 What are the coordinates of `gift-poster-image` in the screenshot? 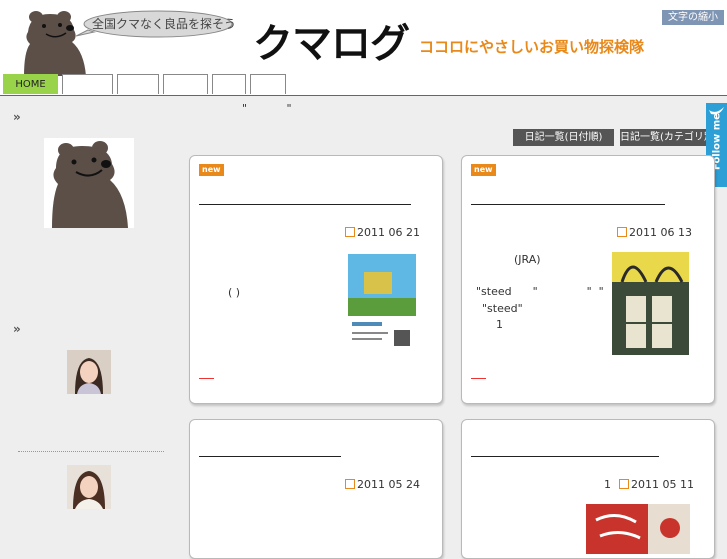 It's located at (382, 304).